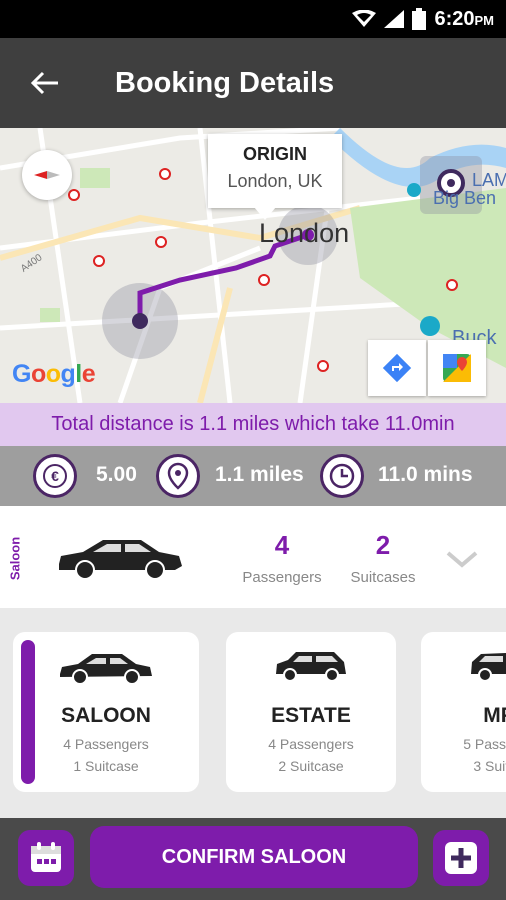  What do you see at coordinates (484, 20) in the screenshot?
I see `status-ampm: PM` at bounding box center [484, 20].